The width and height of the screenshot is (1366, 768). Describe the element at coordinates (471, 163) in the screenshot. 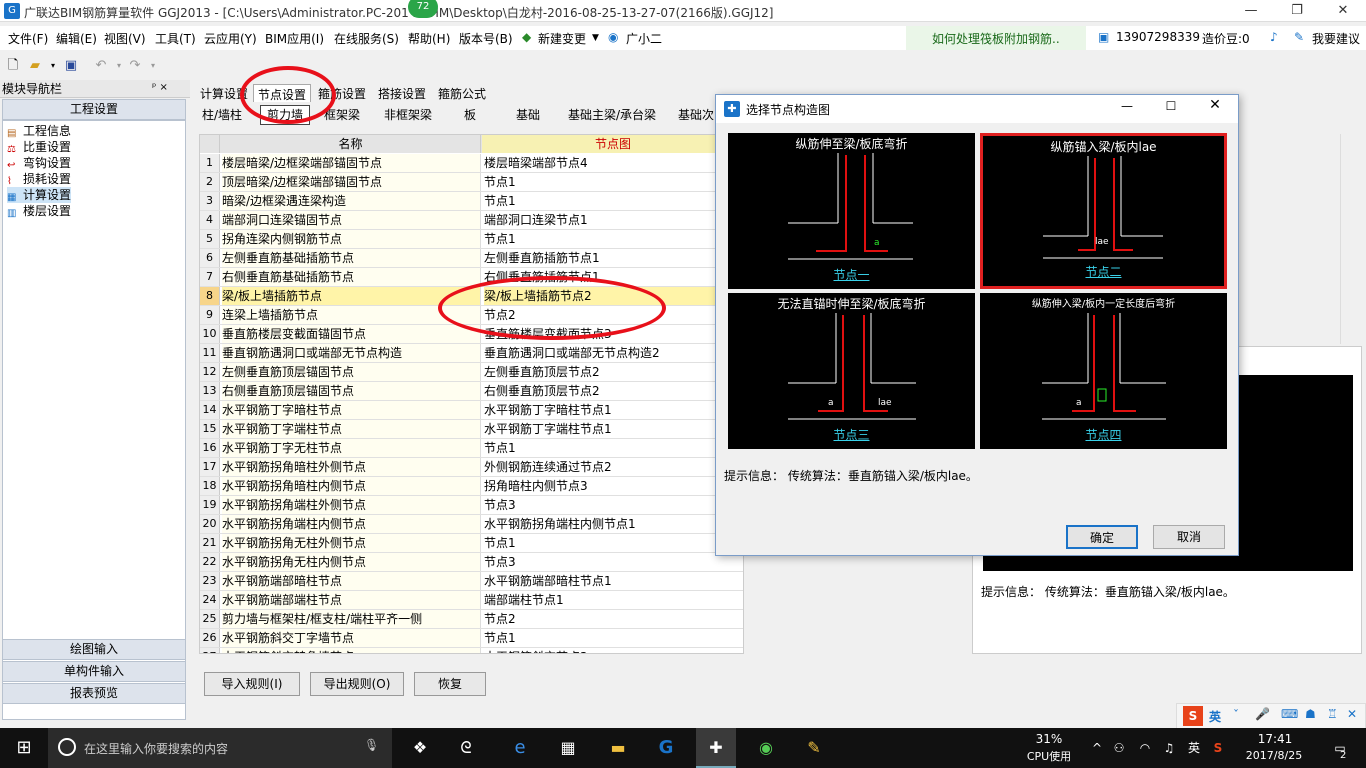

I see `table-row: 1 楼层暗梁/边框梁端部锚固节点 楼层暗梁端部节点4` at that location.